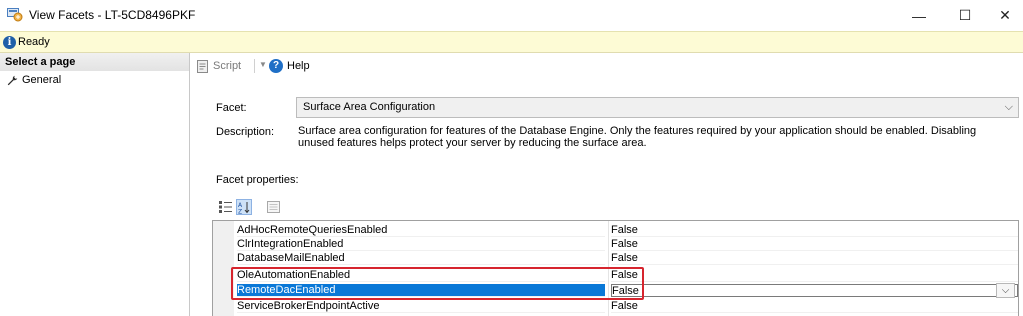  I want to click on help-button: ? Help, so click(289, 66).